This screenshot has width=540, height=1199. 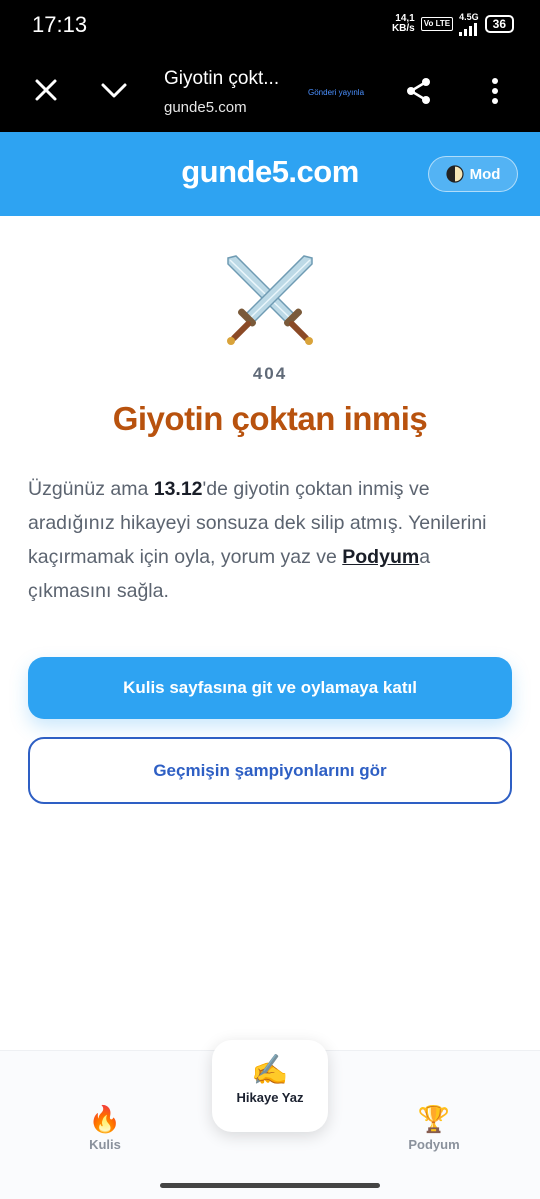 I want to click on past-champions-button: Geçmişin şampiyonlarını gör, so click(x=270, y=770).